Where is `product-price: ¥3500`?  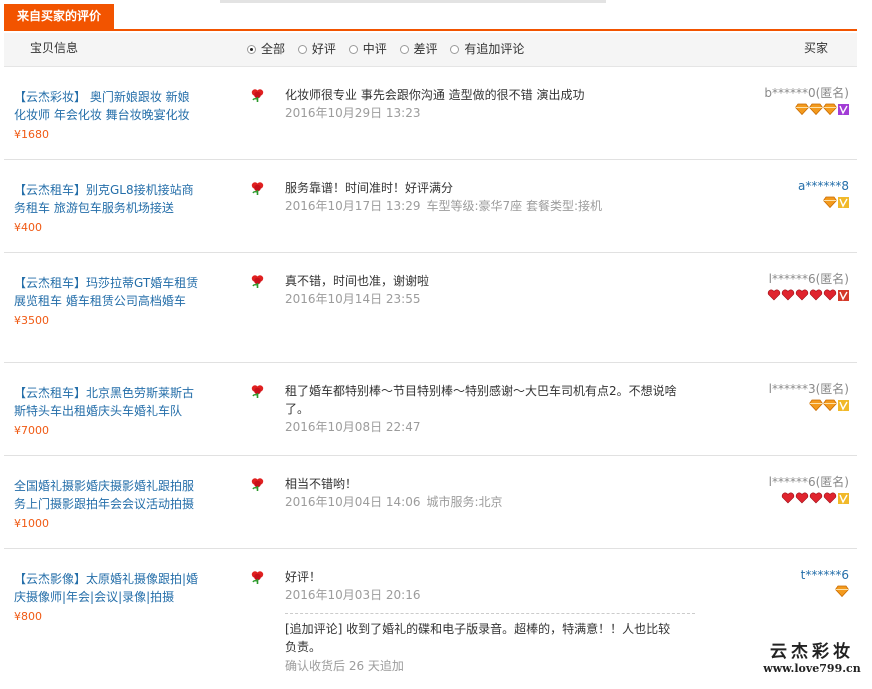
product-price: ¥3500 is located at coordinates (31, 320).